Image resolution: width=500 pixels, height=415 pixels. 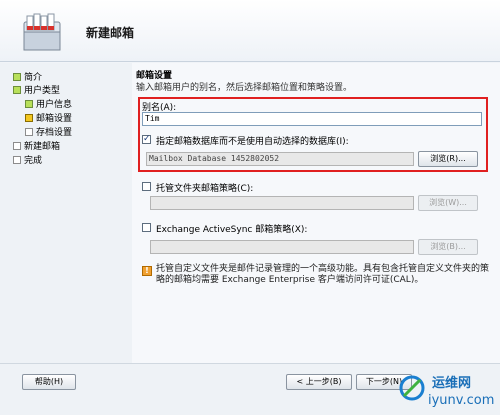 I want to click on step-new-mailbox: 新建邮箱, so click(x=36, y=147).